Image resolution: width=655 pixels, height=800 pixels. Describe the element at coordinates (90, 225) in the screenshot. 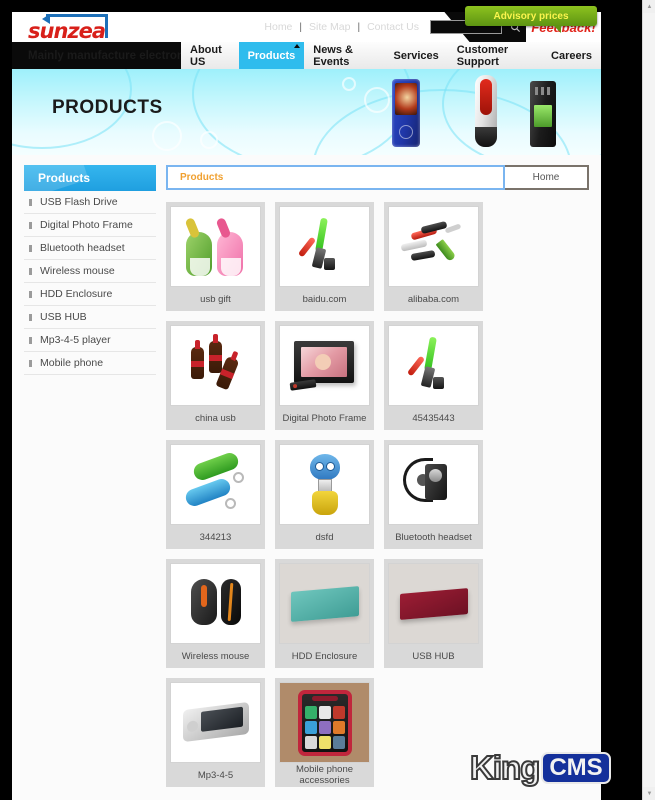

I see `sidebar-item-digital-photo-frame: Digital Photo Frame` at that location.